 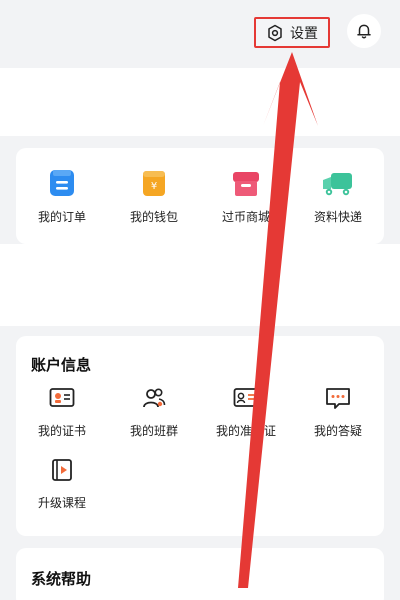 I want to click on quick-link-label: 资料快递, so click(x=337, y=216).